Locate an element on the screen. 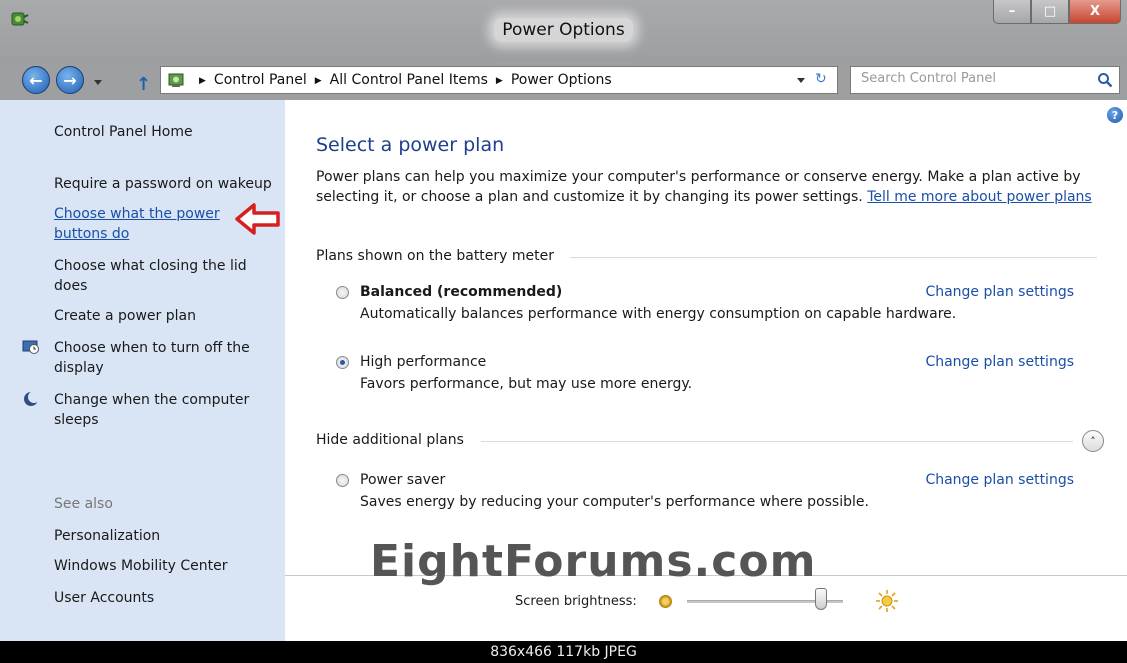 The height and width of the screenshot is (663, 1127). search-icon is located at coordinates (1105, 80).